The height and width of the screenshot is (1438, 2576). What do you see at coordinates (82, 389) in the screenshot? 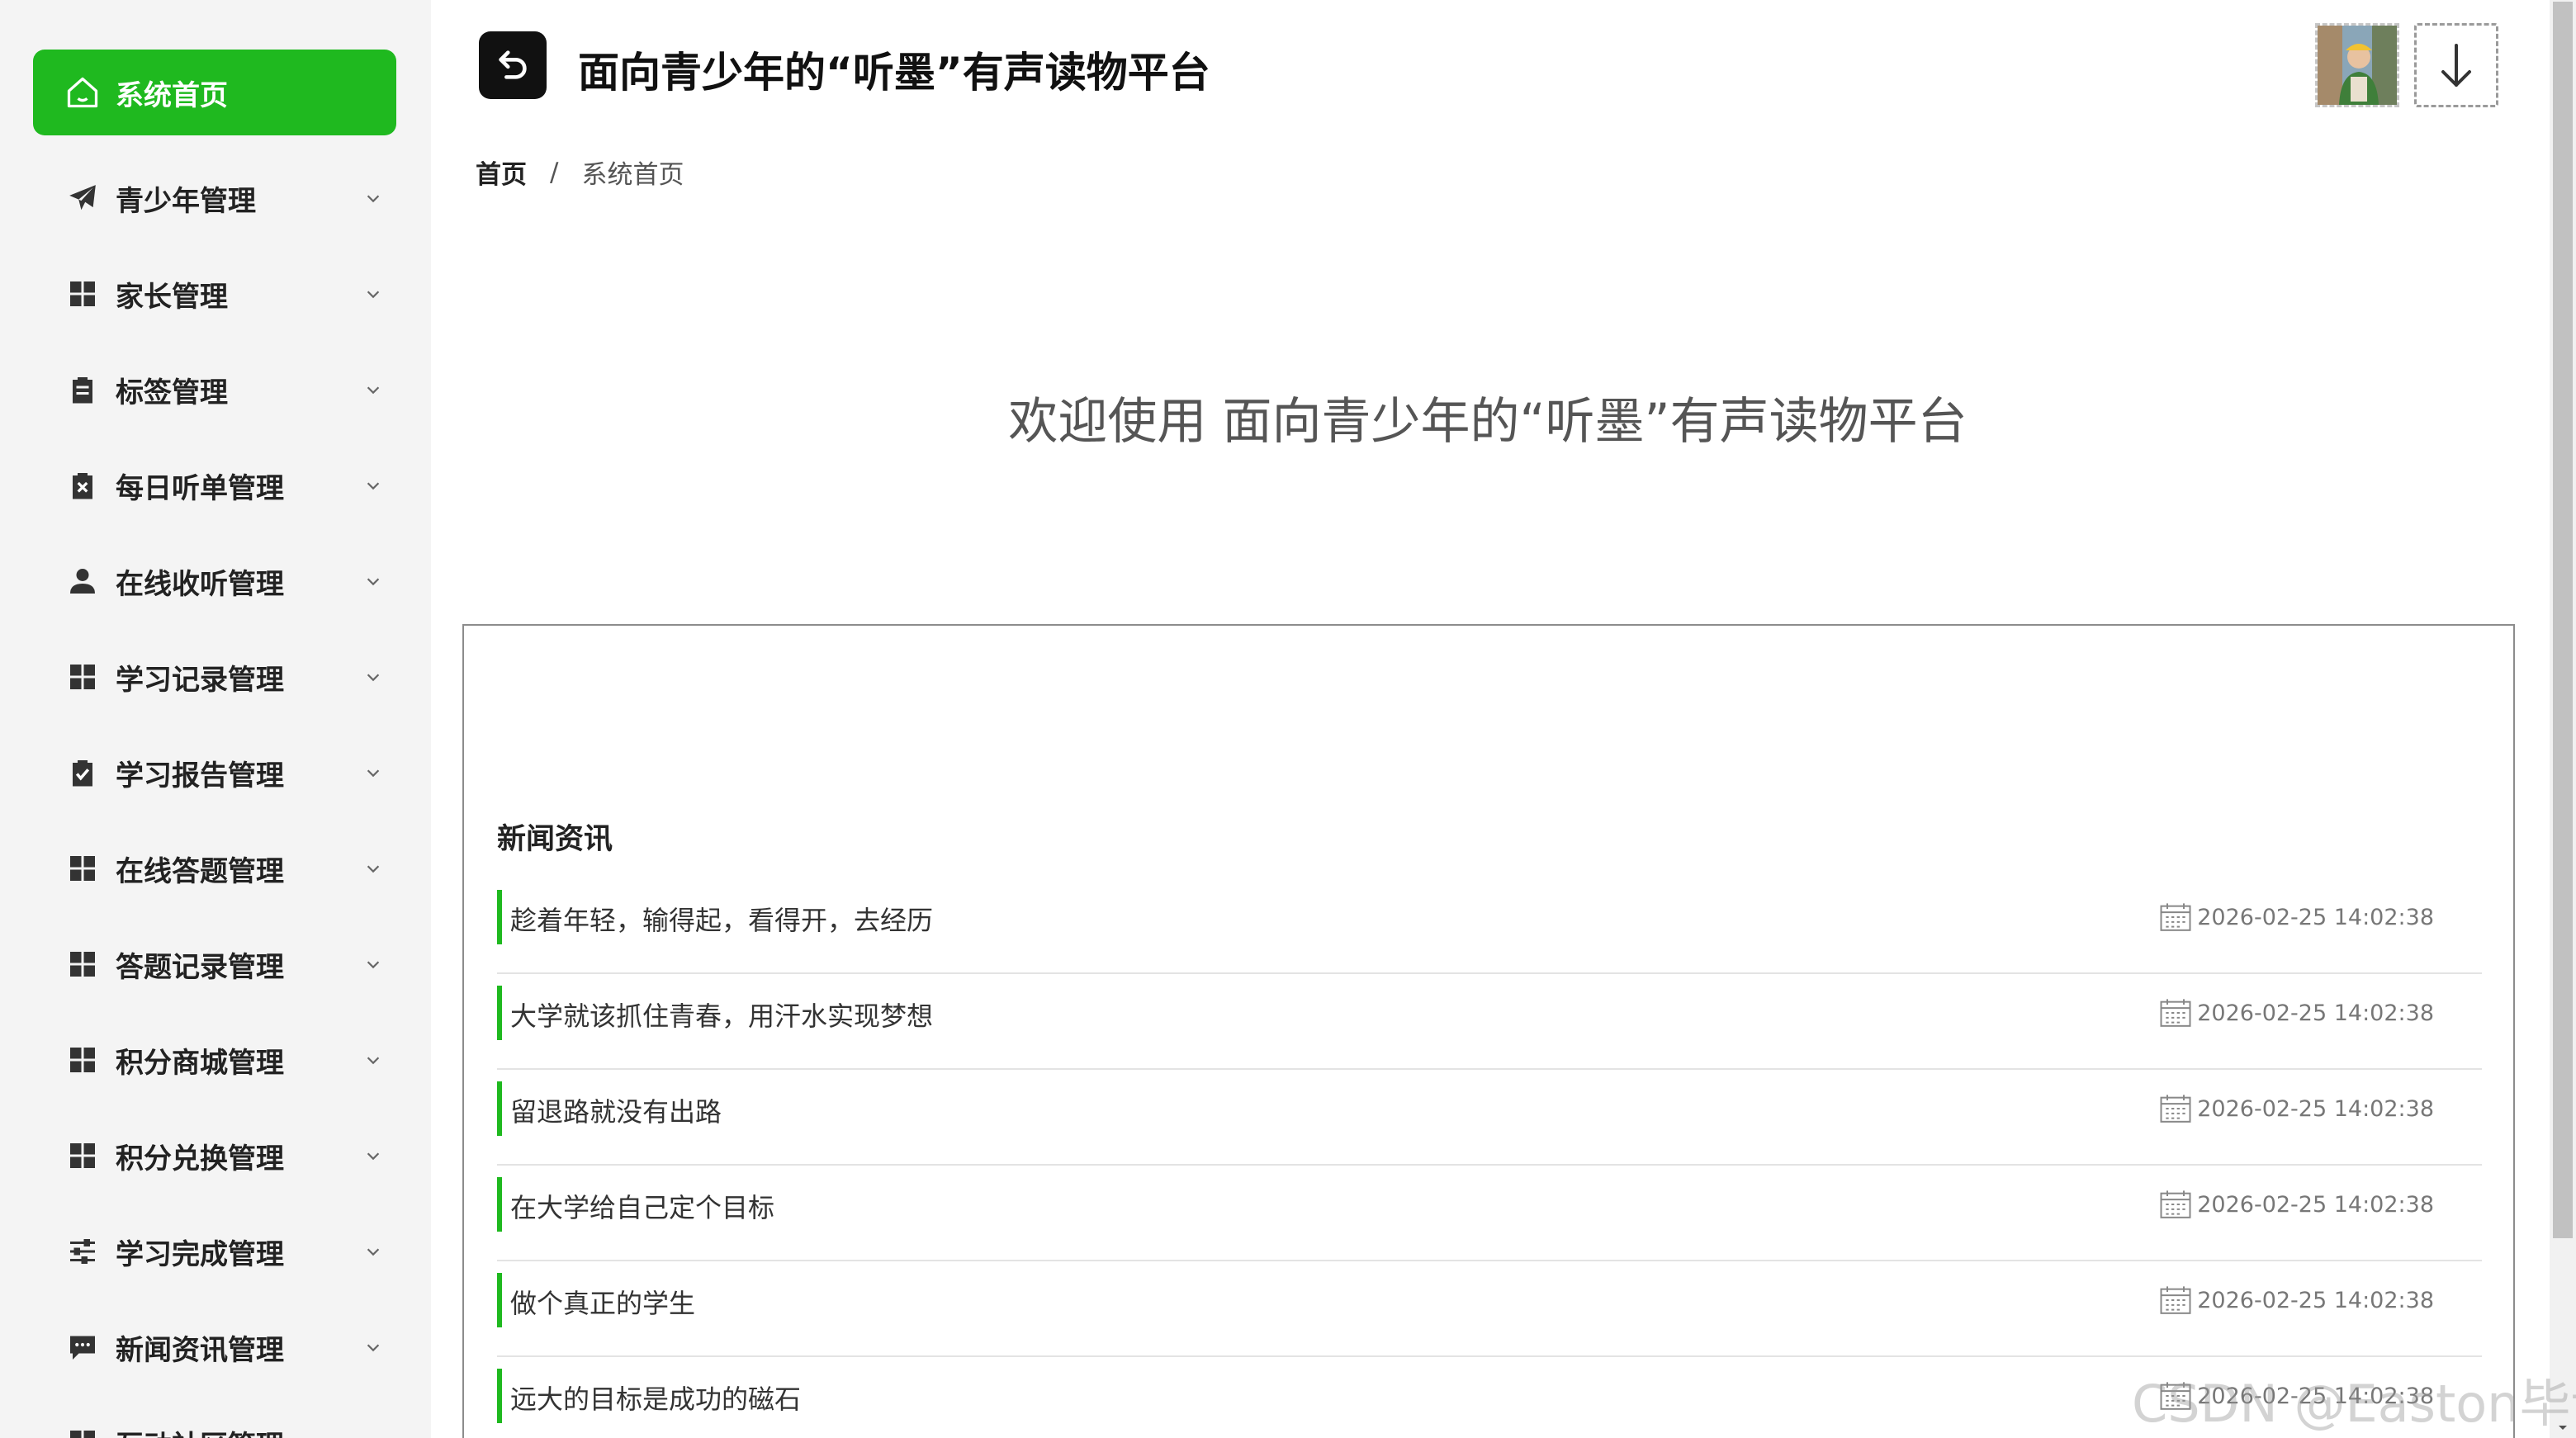
I see `clipboard-icon` at bounding box center [82, 389].